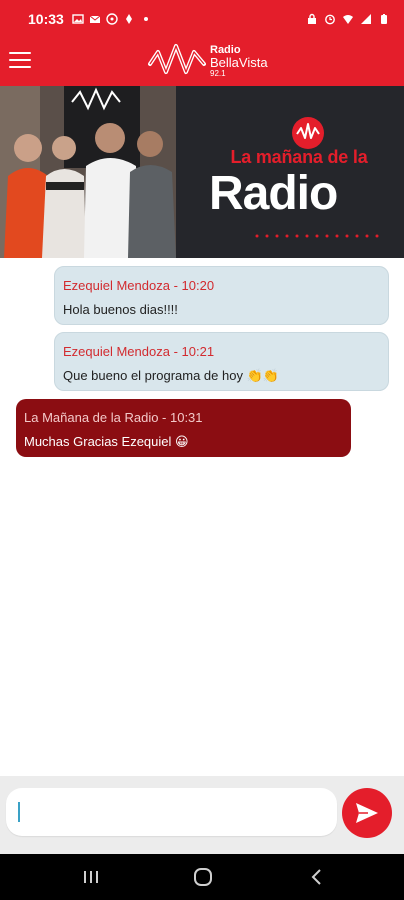  Describe the element at coordinates (139, 285) in the screenshot. I see `message-sender: Ezequiel Mendoza - 10:20` at that location.